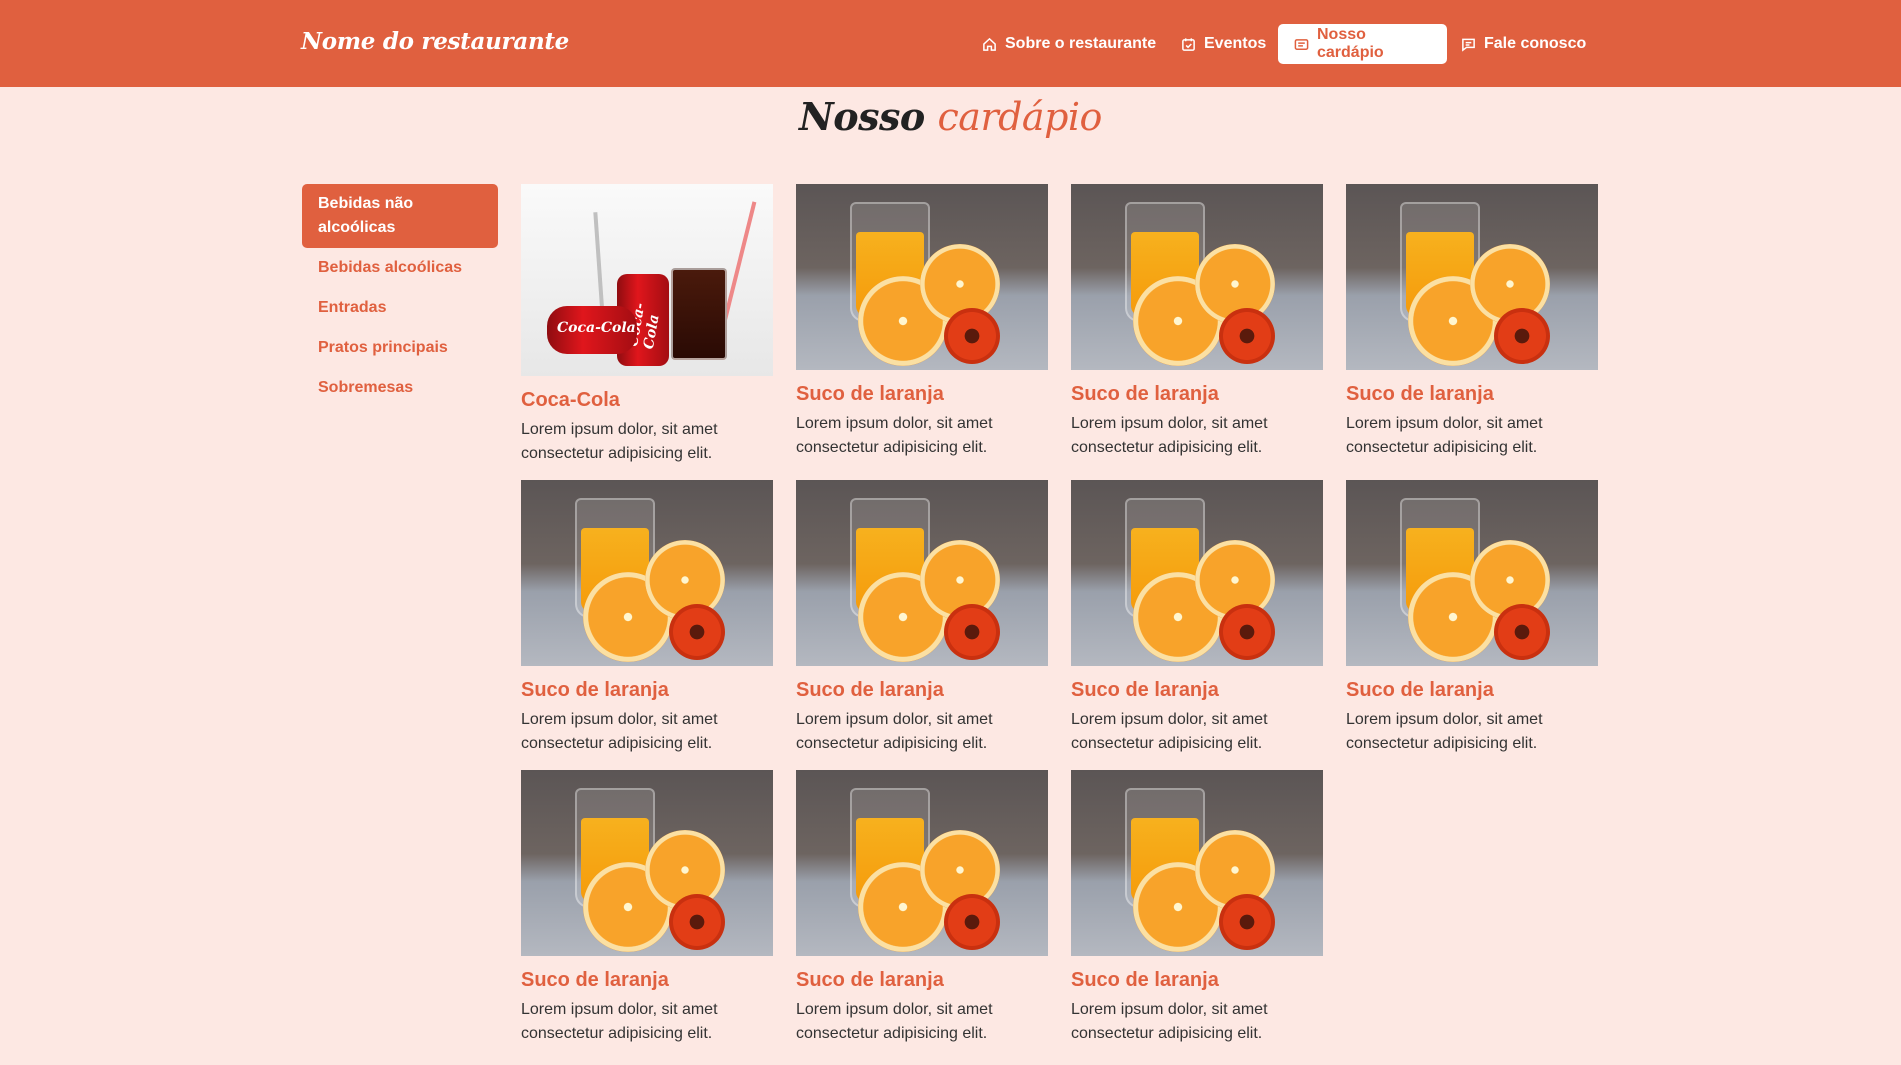  What do you see at coordinates (400, 388) in the screenshot?
I see `category-sobremesas: Sobremesas` at bounding box center [400, 388].